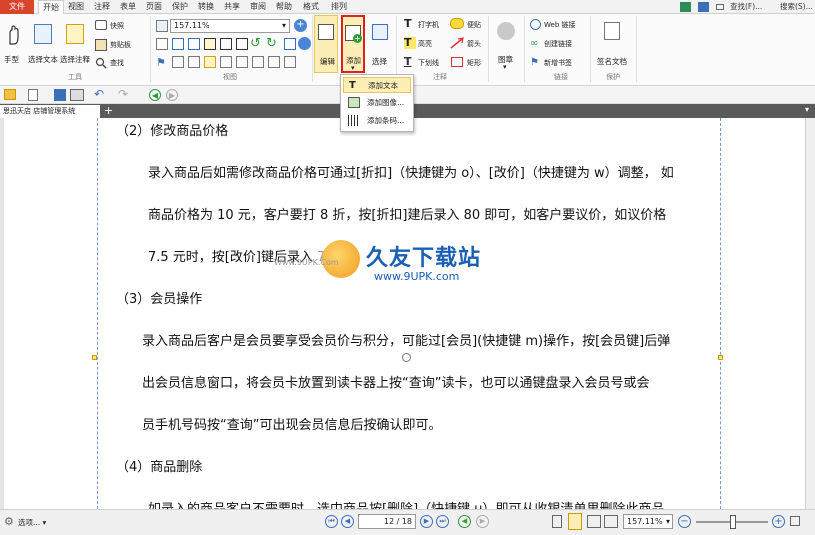 Image resolution: width=815 pixels, height=535 pixels. I want to click on edit-button: 编辑, so click(326, 44).